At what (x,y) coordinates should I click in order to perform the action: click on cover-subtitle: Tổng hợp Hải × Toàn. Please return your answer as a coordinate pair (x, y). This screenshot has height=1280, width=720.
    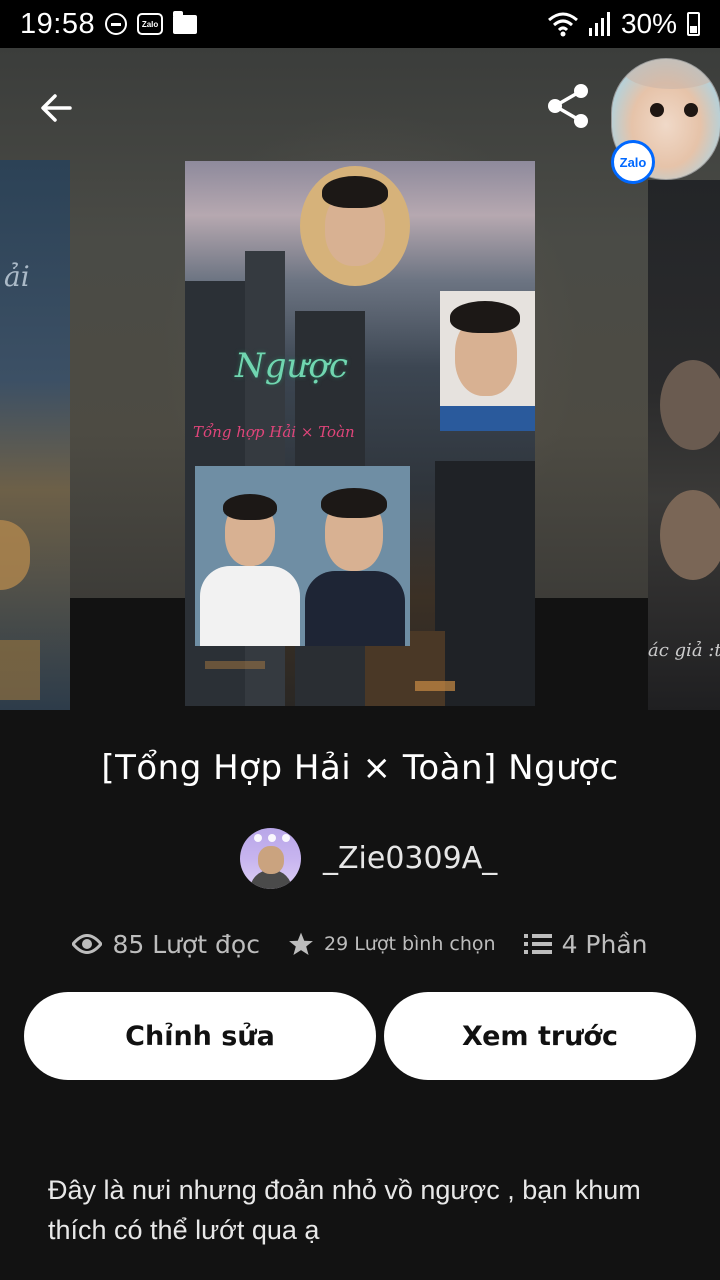
    Looking at the image, I should click on (274, 432).